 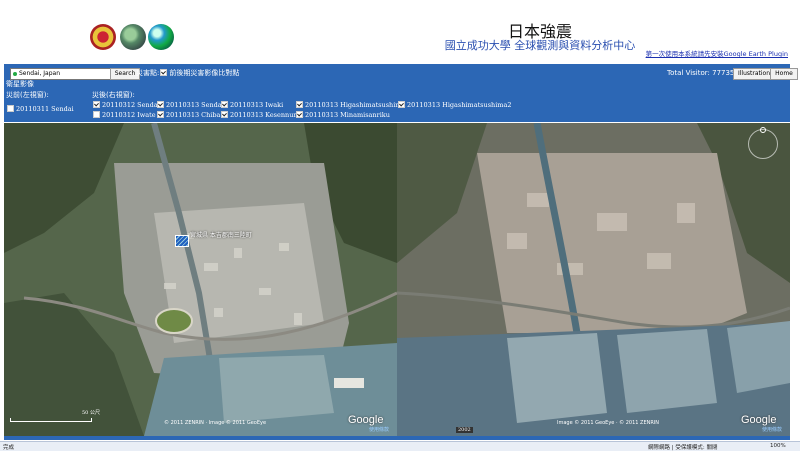 I want to click on imagery-year-badge: 2002, so click(x=464, y=430).